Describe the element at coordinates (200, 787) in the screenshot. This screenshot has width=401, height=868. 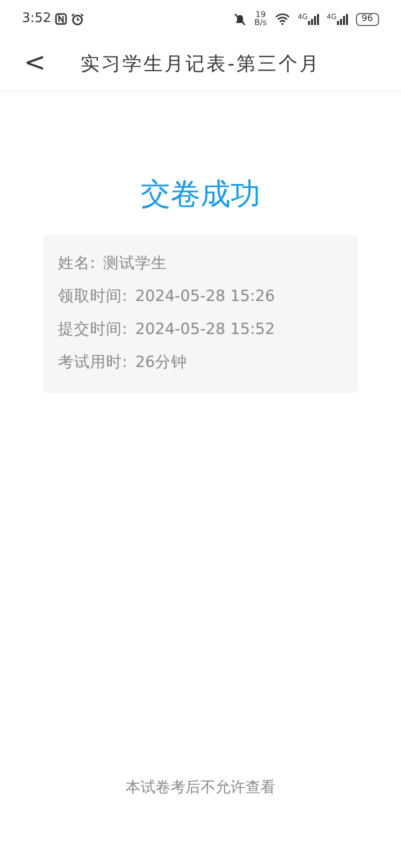
I see `footer-note: 本试卷考后不允许查看` at that location.